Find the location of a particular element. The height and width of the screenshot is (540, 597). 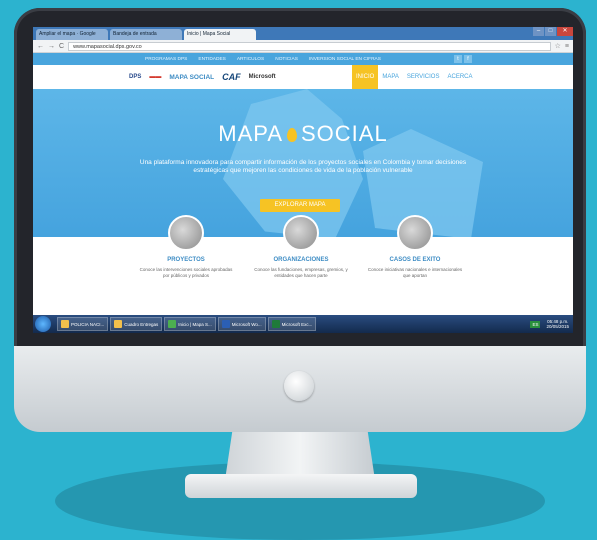

system-tray: ES 05:48 p.m. 20/05/2015 is located at coordinates (551, 324).